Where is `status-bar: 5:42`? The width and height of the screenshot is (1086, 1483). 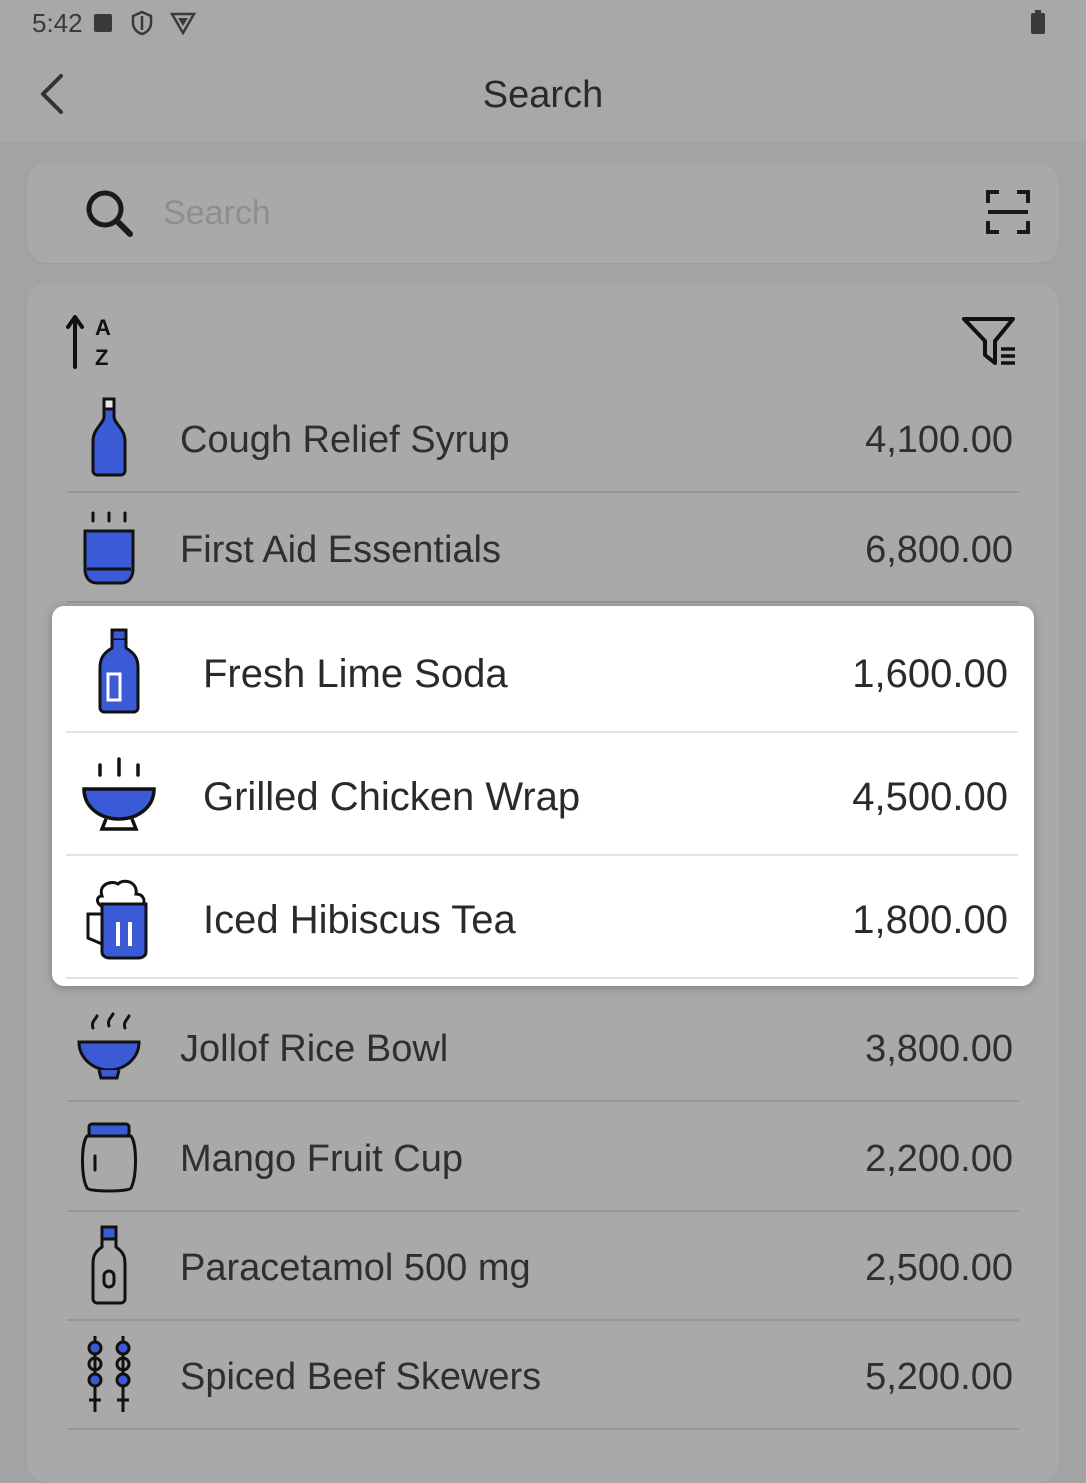
status-bar: 5:42 is located at coordinates (543, 23).